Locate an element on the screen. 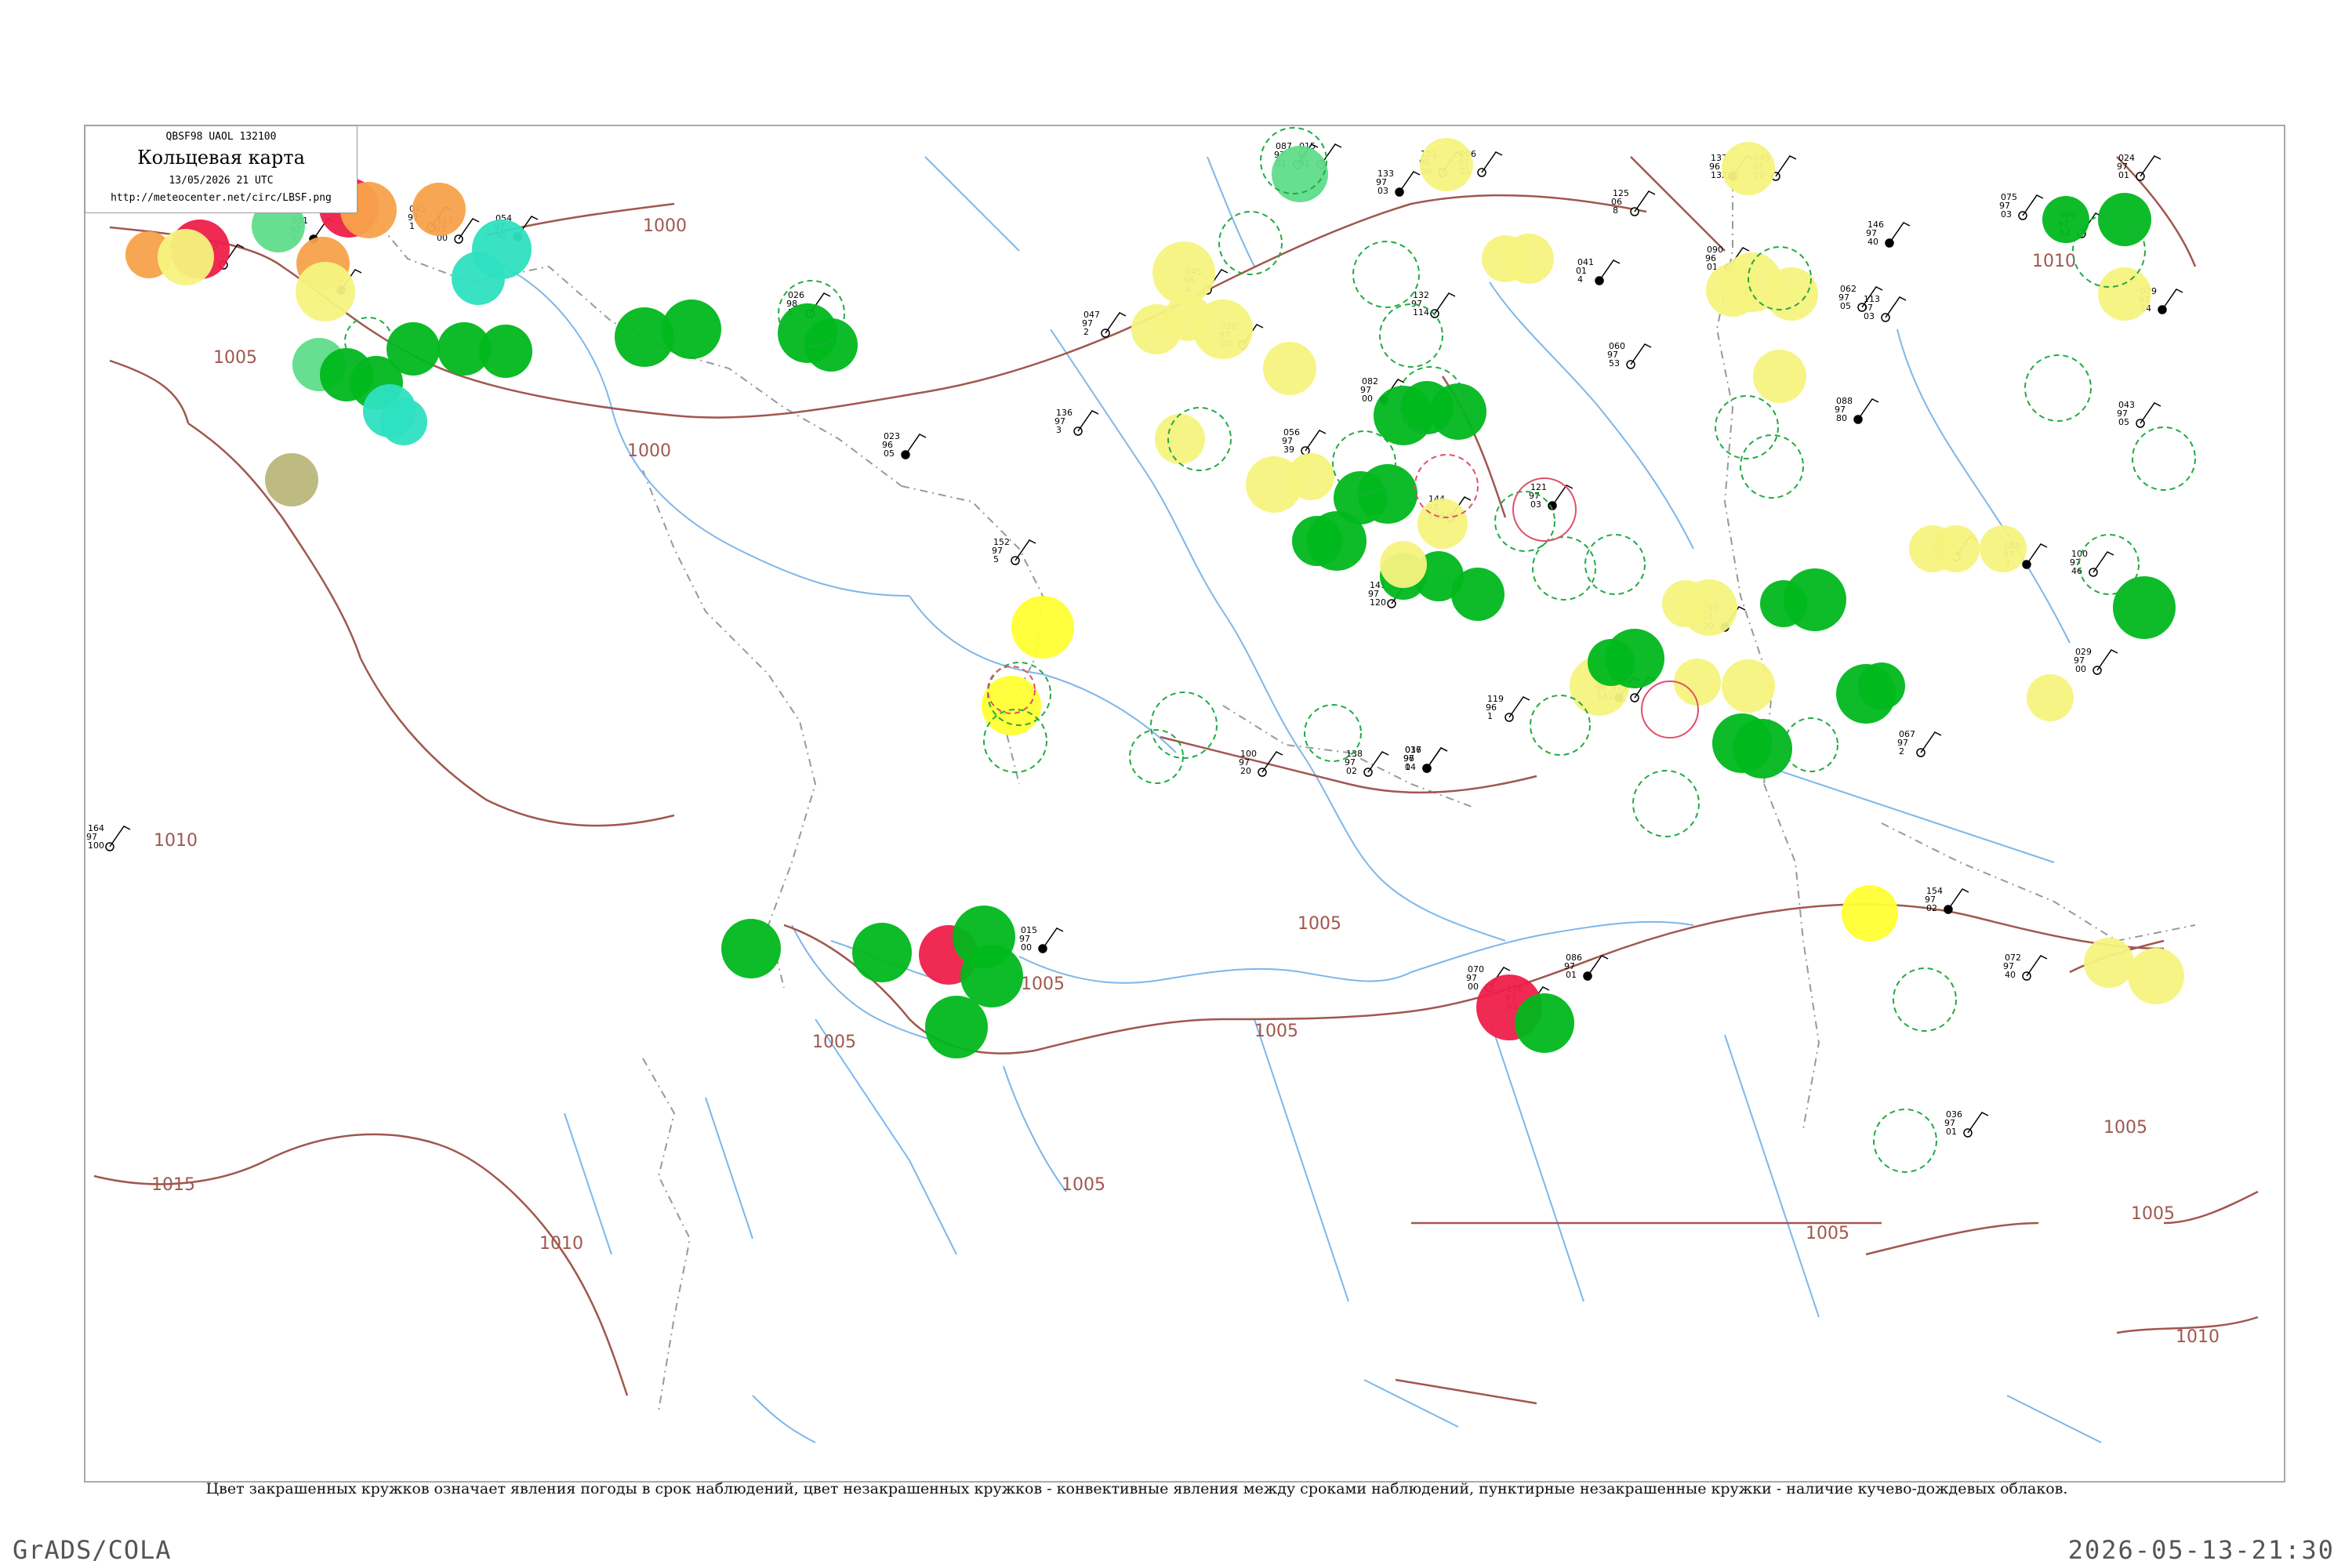 The image size is (2352, 1568). station-plot: 0369701 is located at coordinates (1966, 1123).